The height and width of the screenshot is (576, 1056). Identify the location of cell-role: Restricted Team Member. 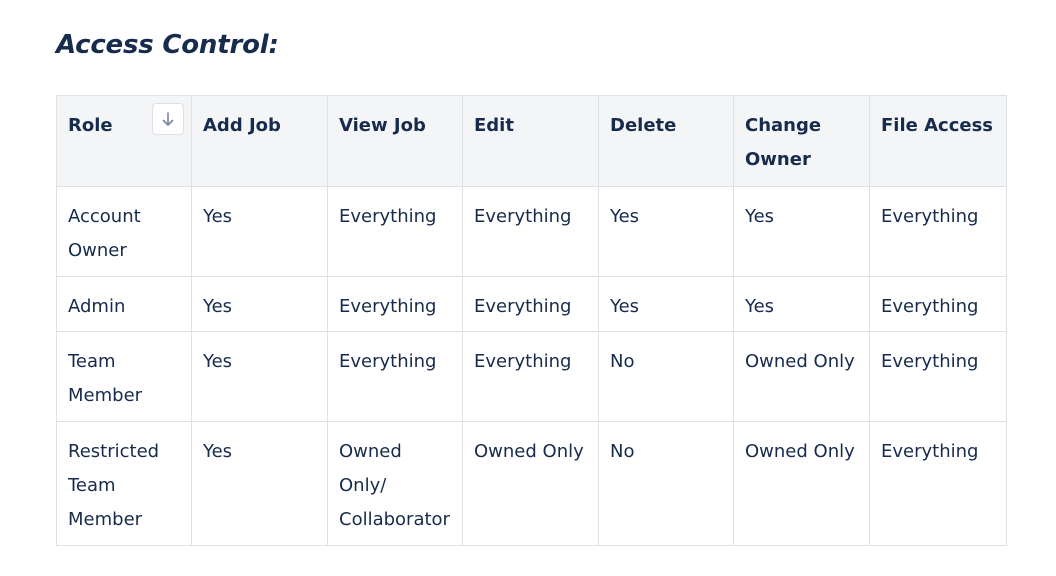
(124, 483).